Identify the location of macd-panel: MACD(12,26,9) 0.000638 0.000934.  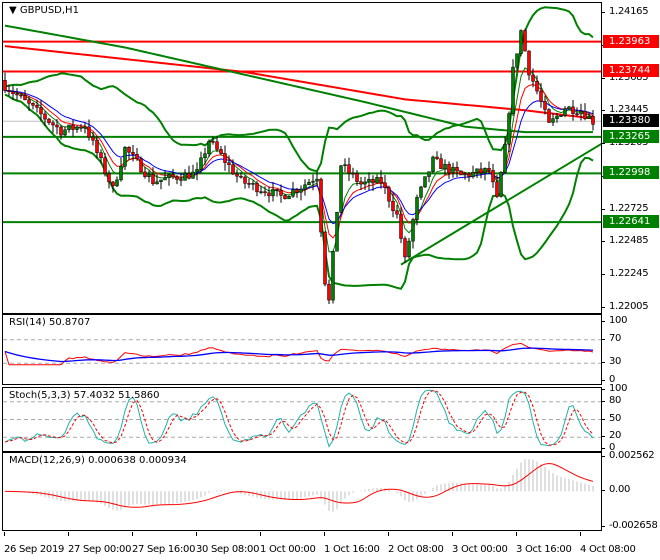
(302, 491).